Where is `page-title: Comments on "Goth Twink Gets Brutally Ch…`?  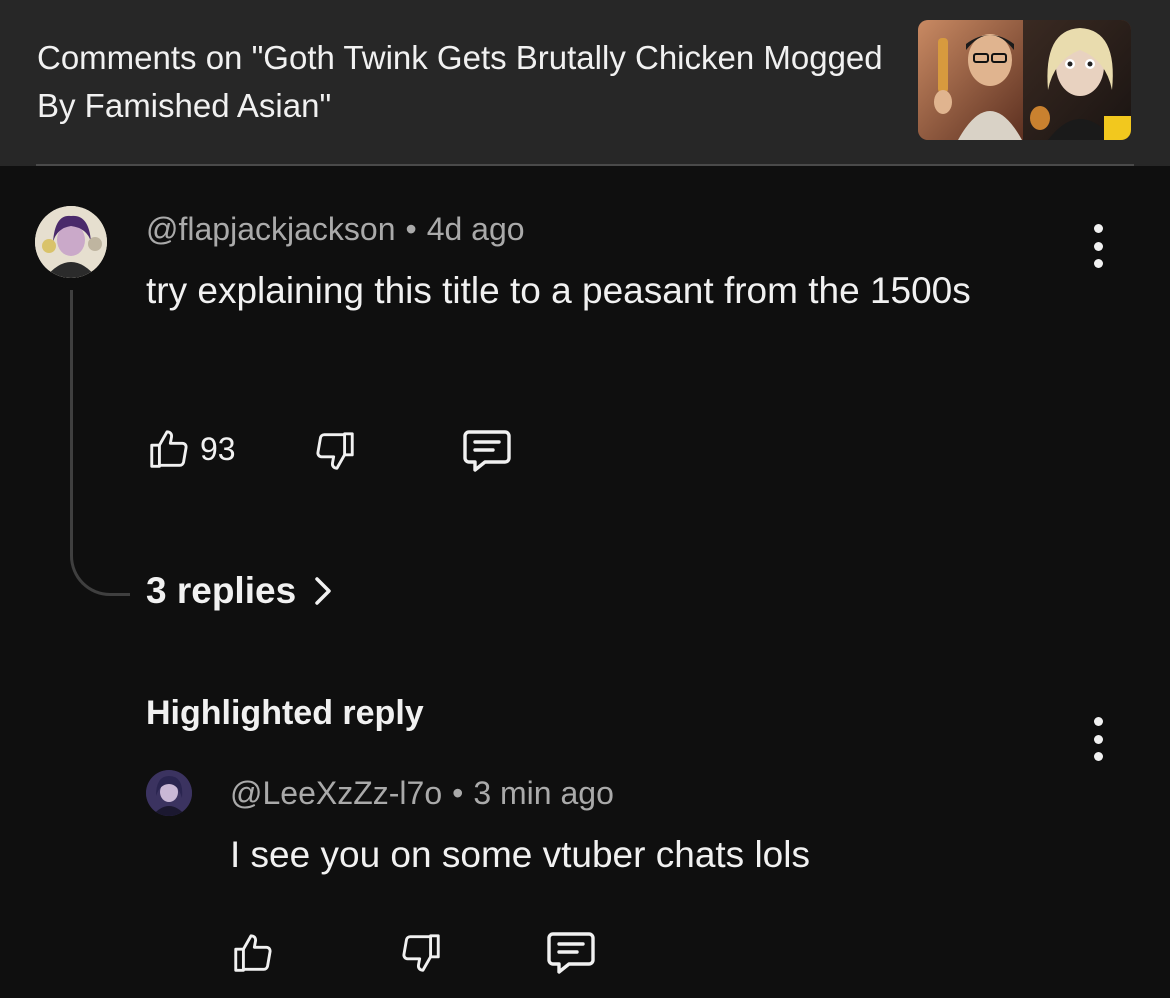
page-title: Comments on "Goth Twink Gets Brutally Ch… is located at coordinates (460, 81).